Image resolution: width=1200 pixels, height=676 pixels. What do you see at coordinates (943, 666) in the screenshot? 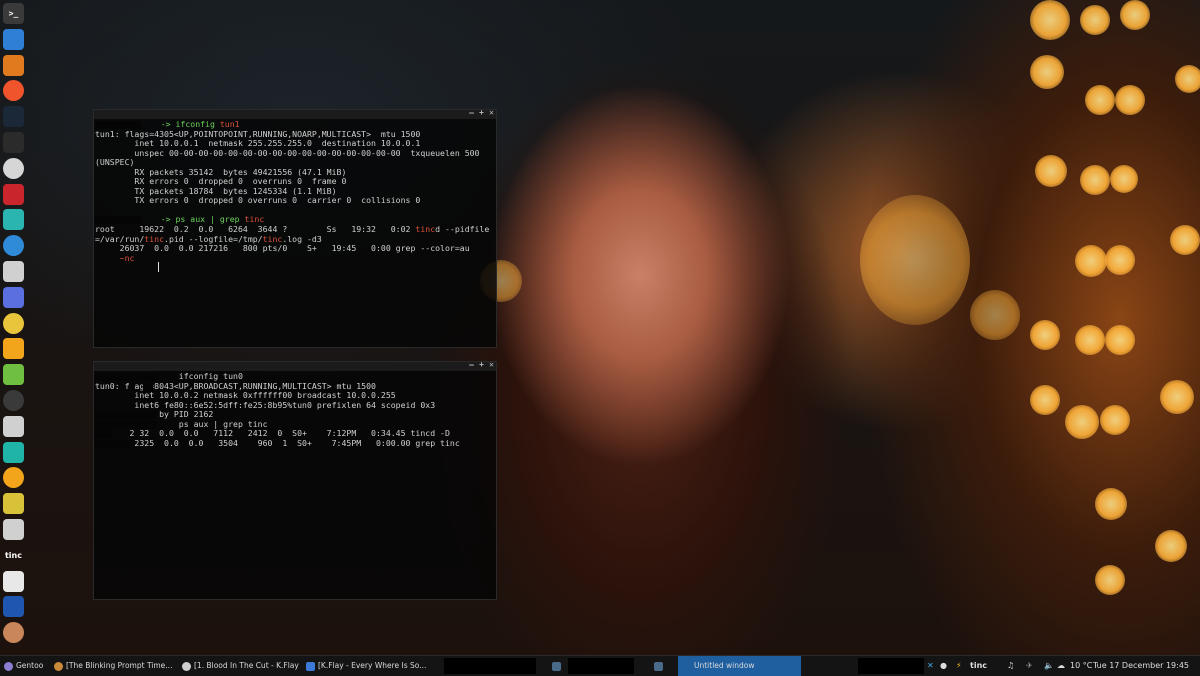
I see `tray-status-icon: ●` at bounding box center [943, 666].